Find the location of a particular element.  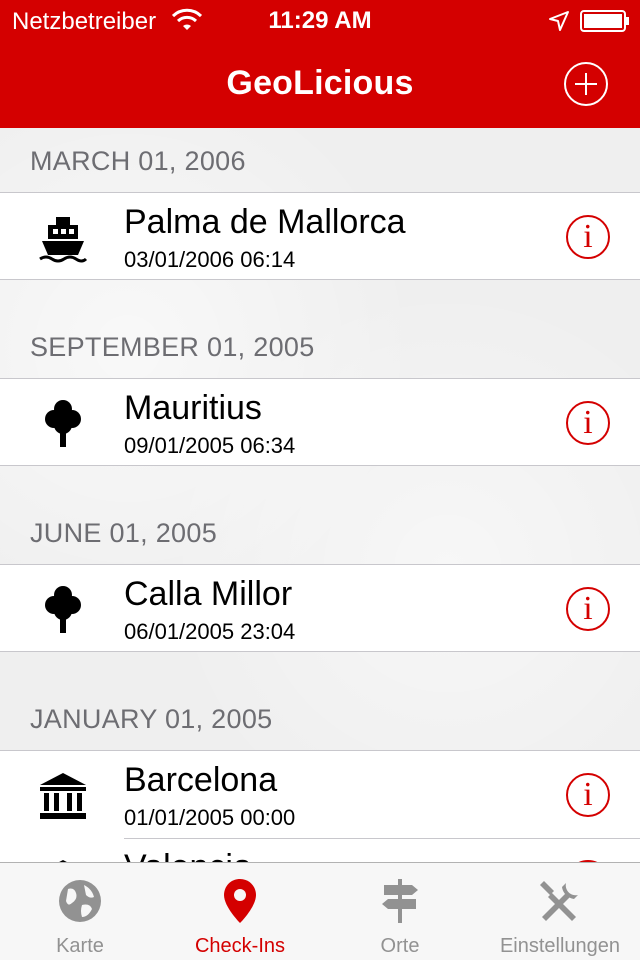

status-bar: Netzbetreiber 11:29 AM is located at coordinates (320, 20).